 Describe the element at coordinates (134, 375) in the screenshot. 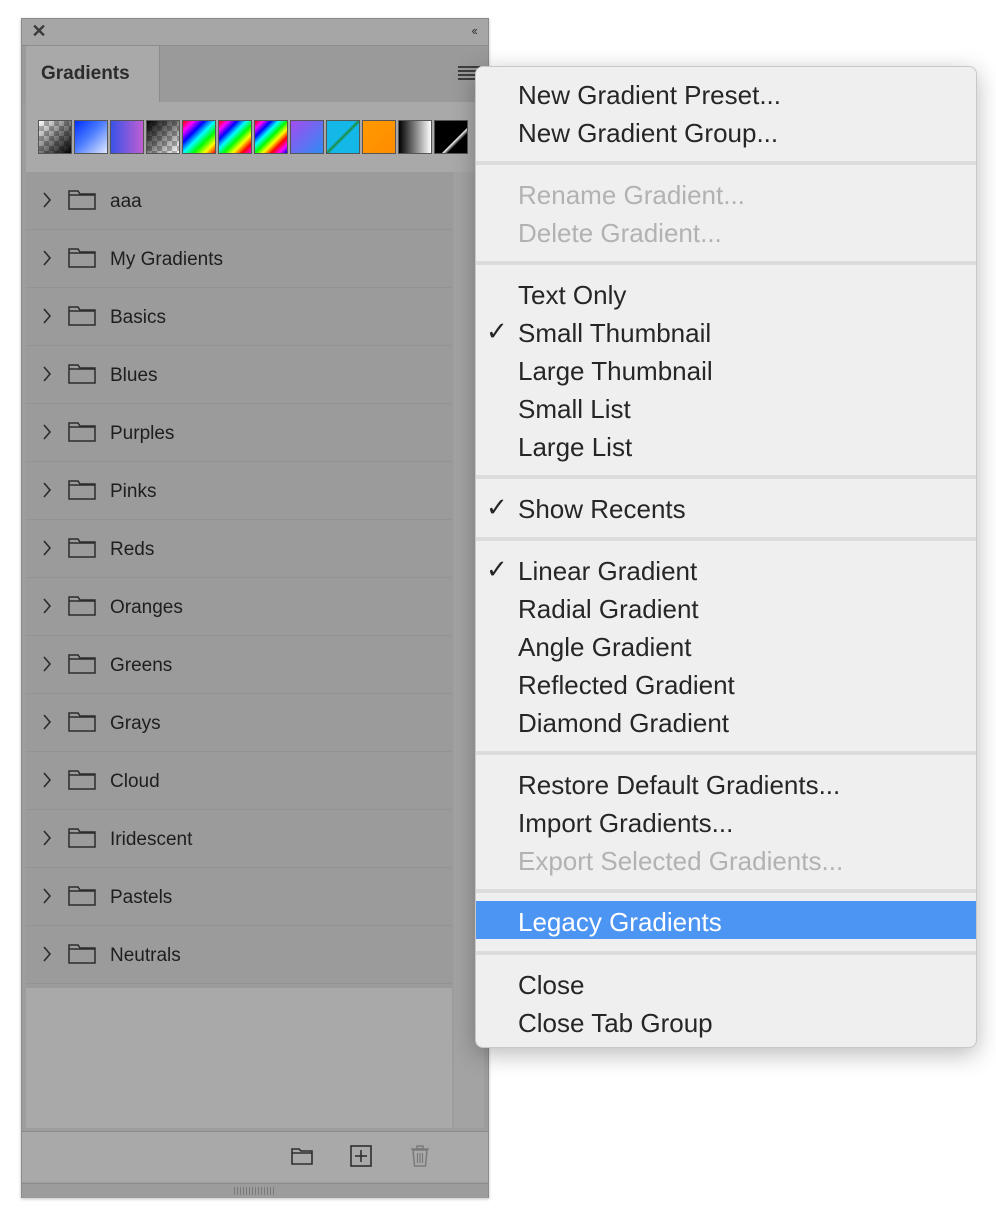

I see `group-label: Blues` at that location.